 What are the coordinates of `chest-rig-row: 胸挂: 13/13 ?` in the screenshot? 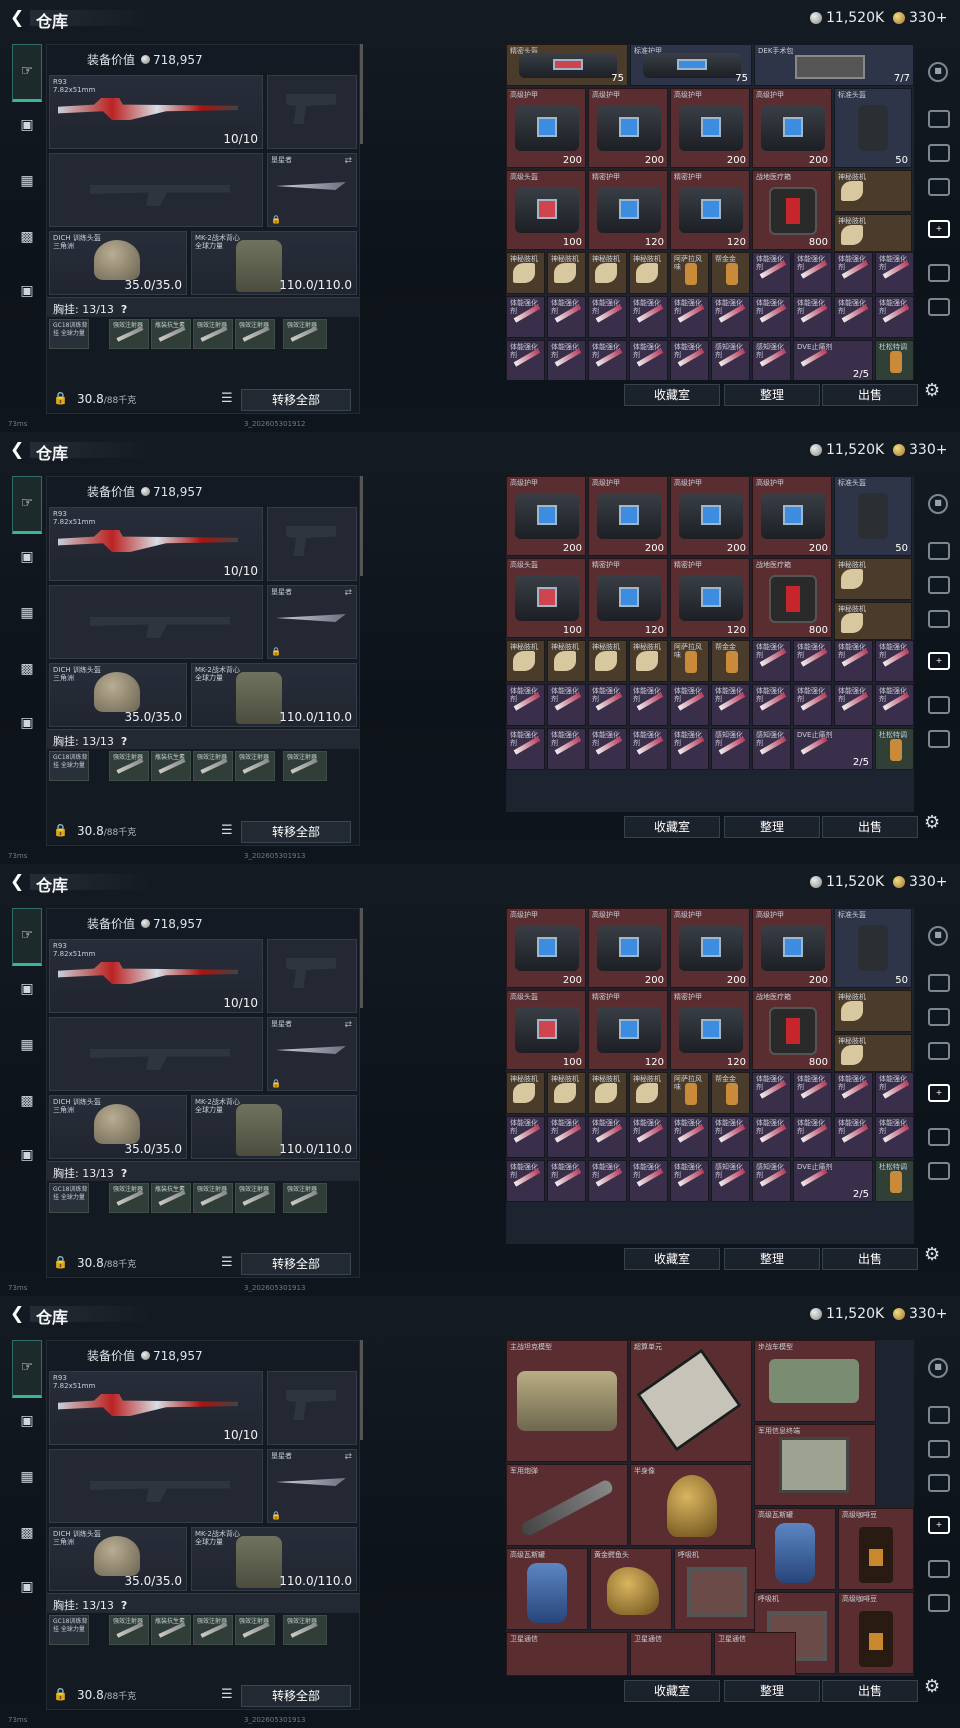 It's located at (203, 307).